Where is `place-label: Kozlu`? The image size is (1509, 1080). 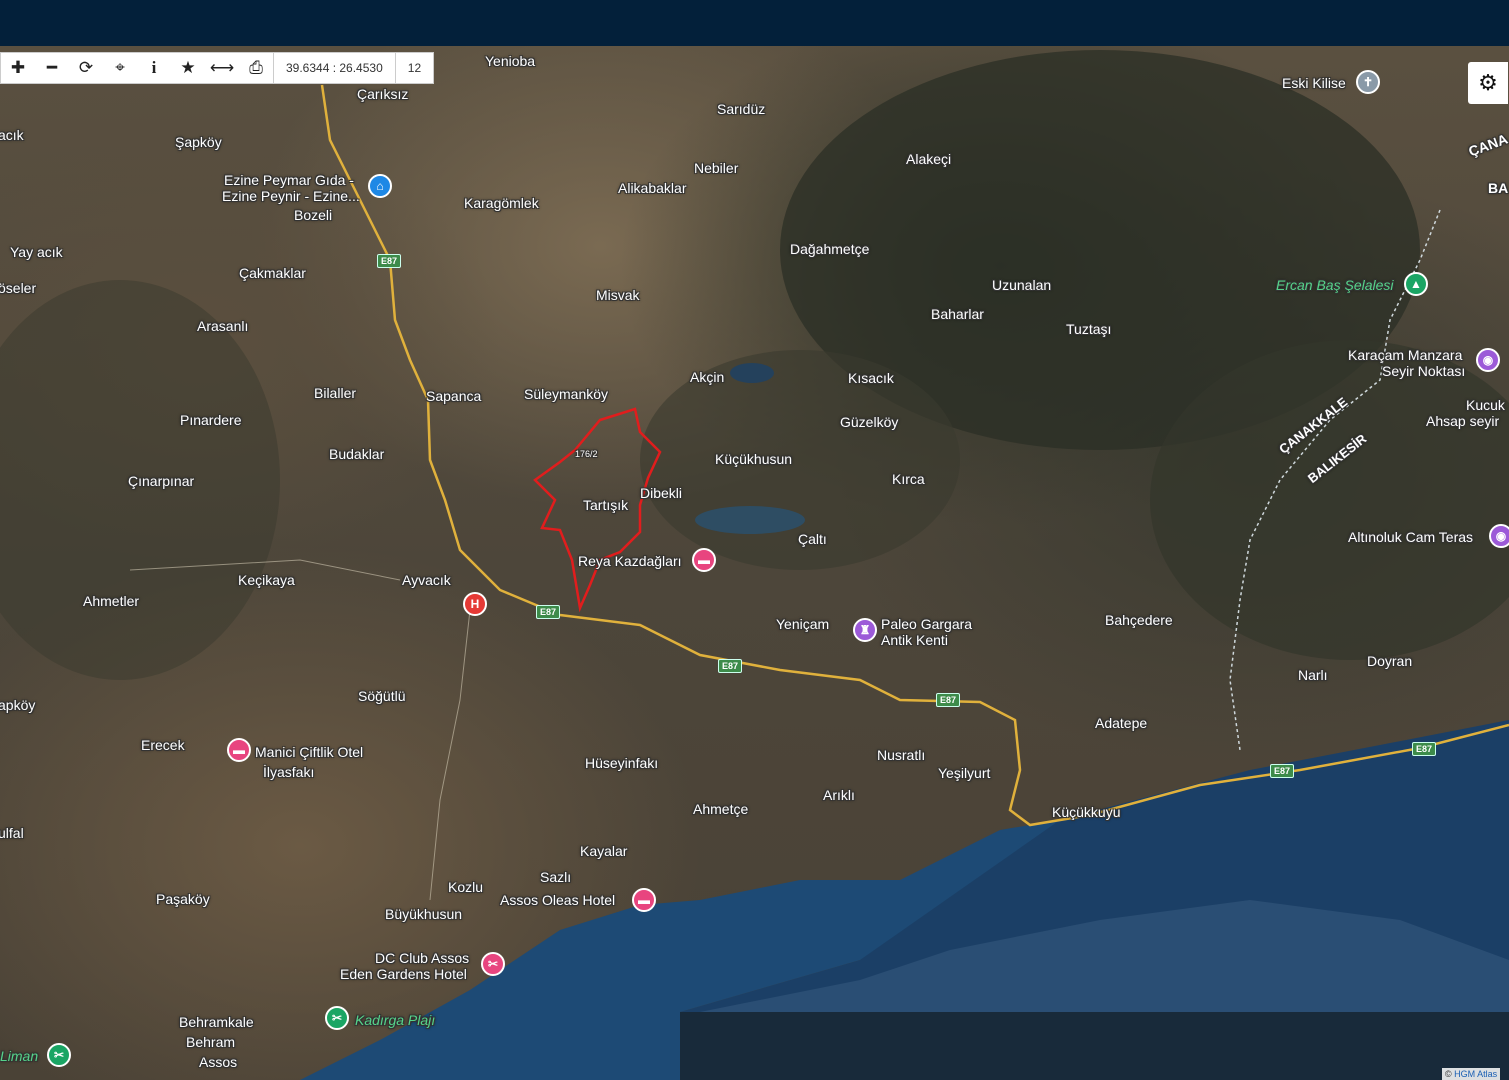 place-label: Kozlu is located at coordinates (466, 887).